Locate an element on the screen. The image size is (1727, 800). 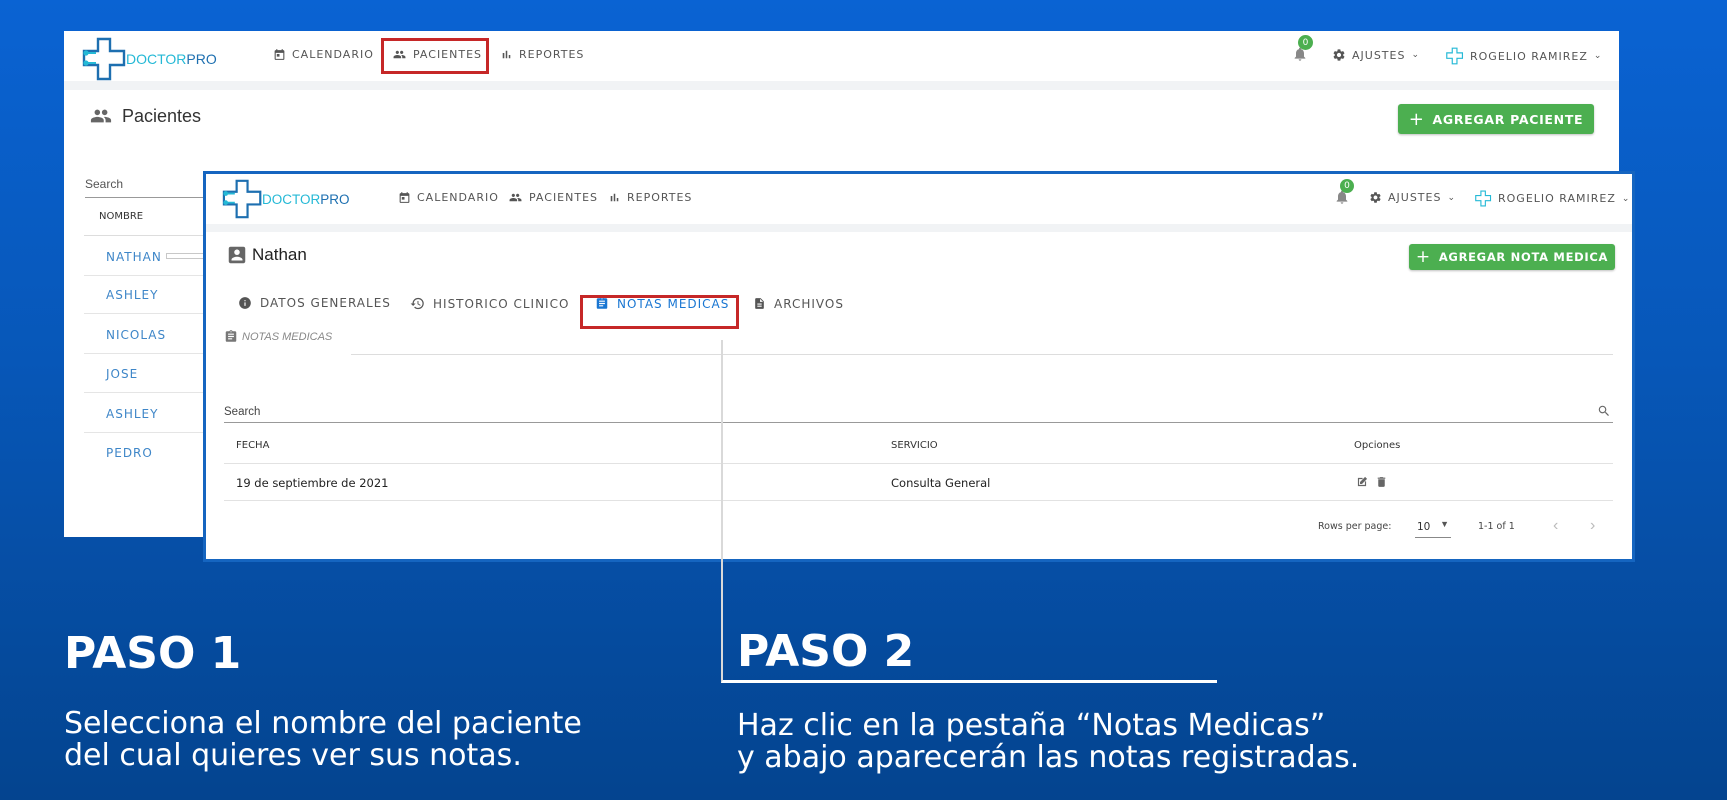
page-title: Pacientes is located at coordinates (162, 115).